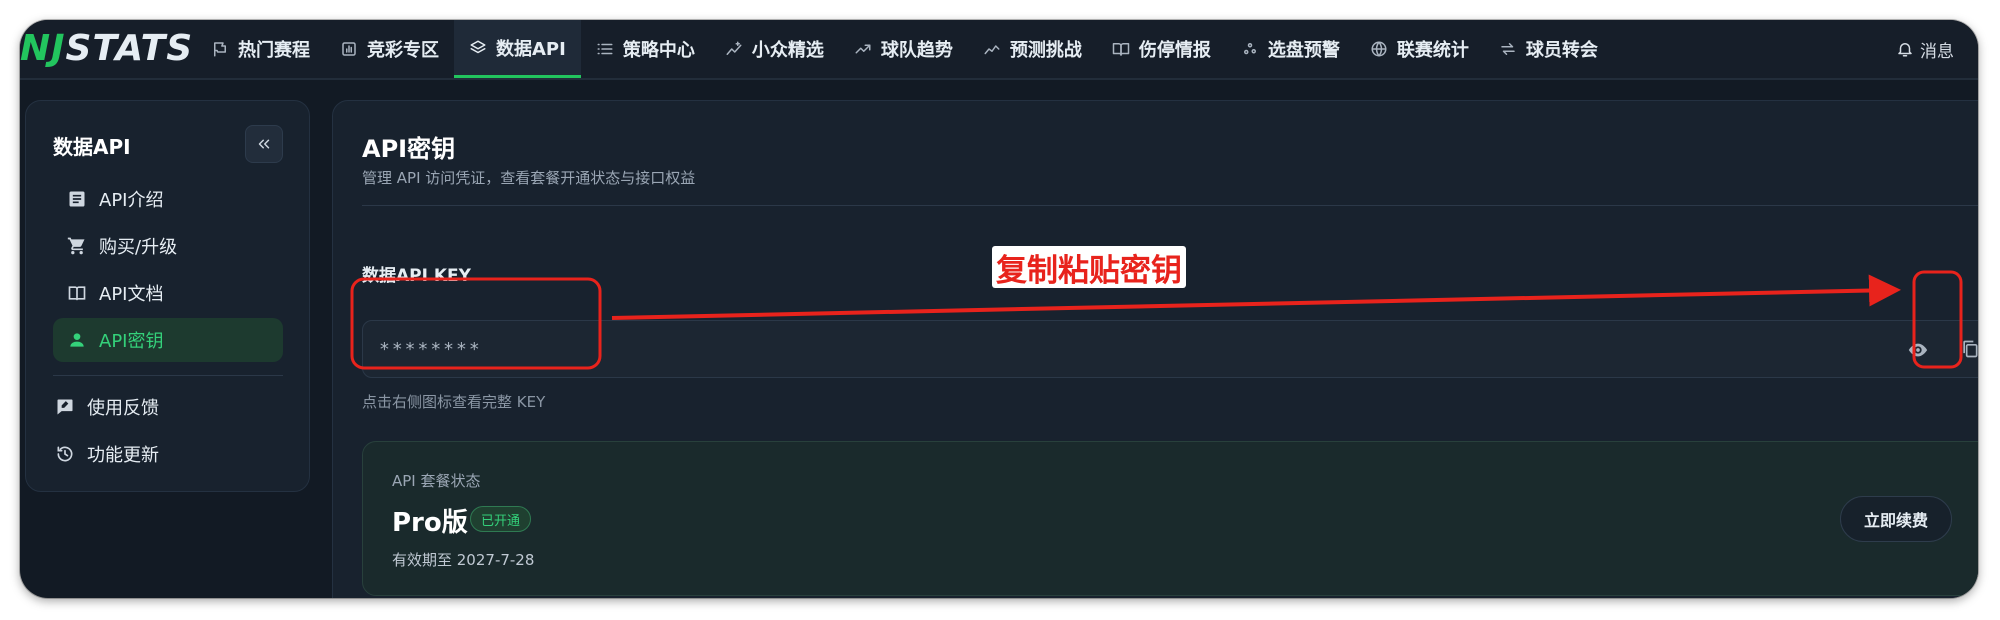 The image size is (2000, 620). What do you see at coordinates (76, 246) in the screenshot?
I see `cart-icon` at bounding box center [76, 246].